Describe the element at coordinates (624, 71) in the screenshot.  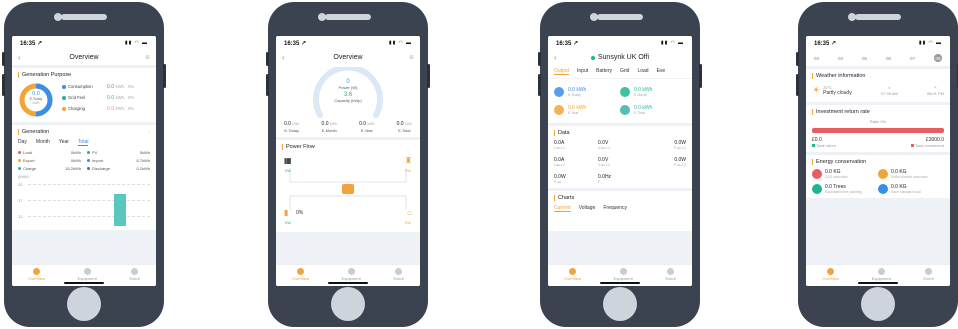
I see `device-tab: Grid` at that location.